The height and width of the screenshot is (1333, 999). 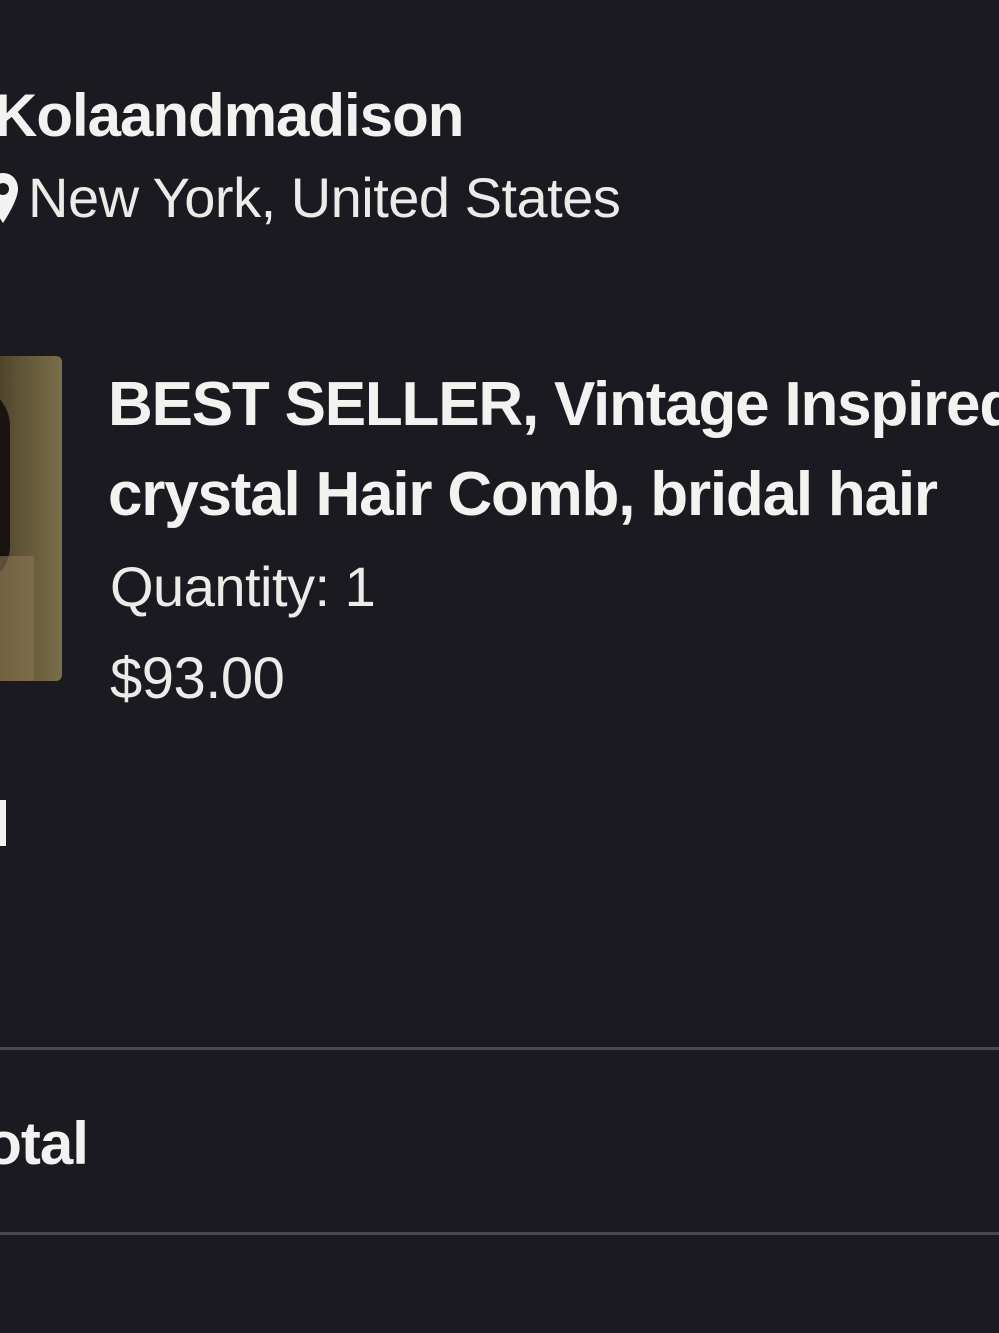 I want to click on map-pin-icon, so click(x=9, y=198).